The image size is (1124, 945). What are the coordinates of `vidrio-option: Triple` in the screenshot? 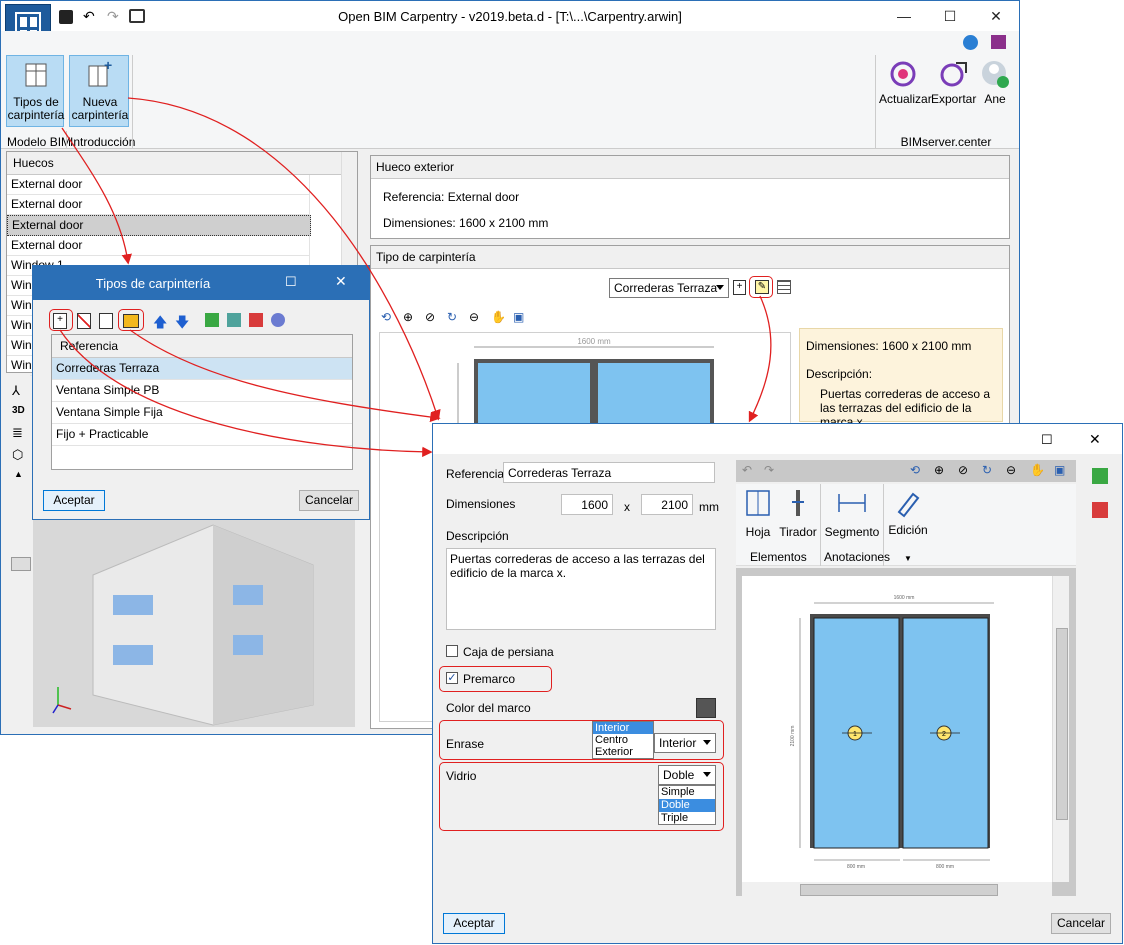 It's located at (687, 818).